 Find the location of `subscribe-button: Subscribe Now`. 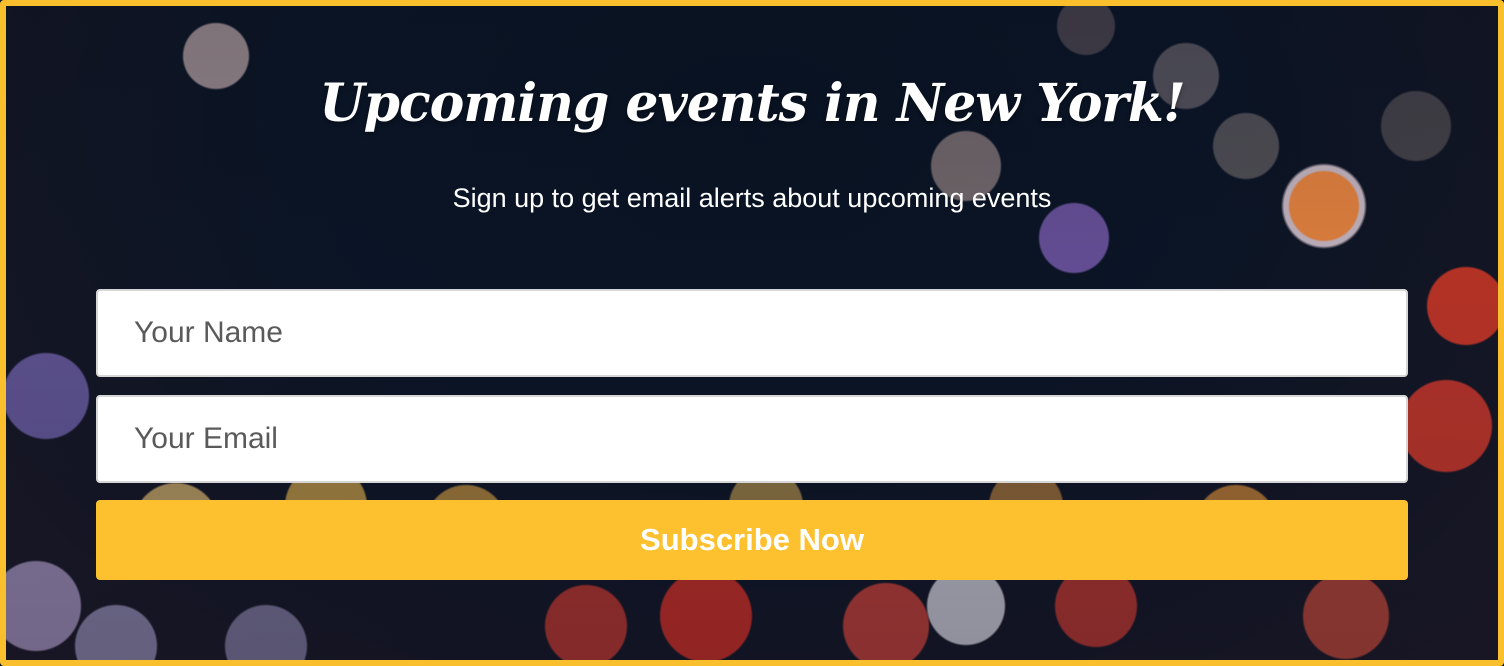

subscribe-button: Subscribe Now is located at coordinates (752, 540).